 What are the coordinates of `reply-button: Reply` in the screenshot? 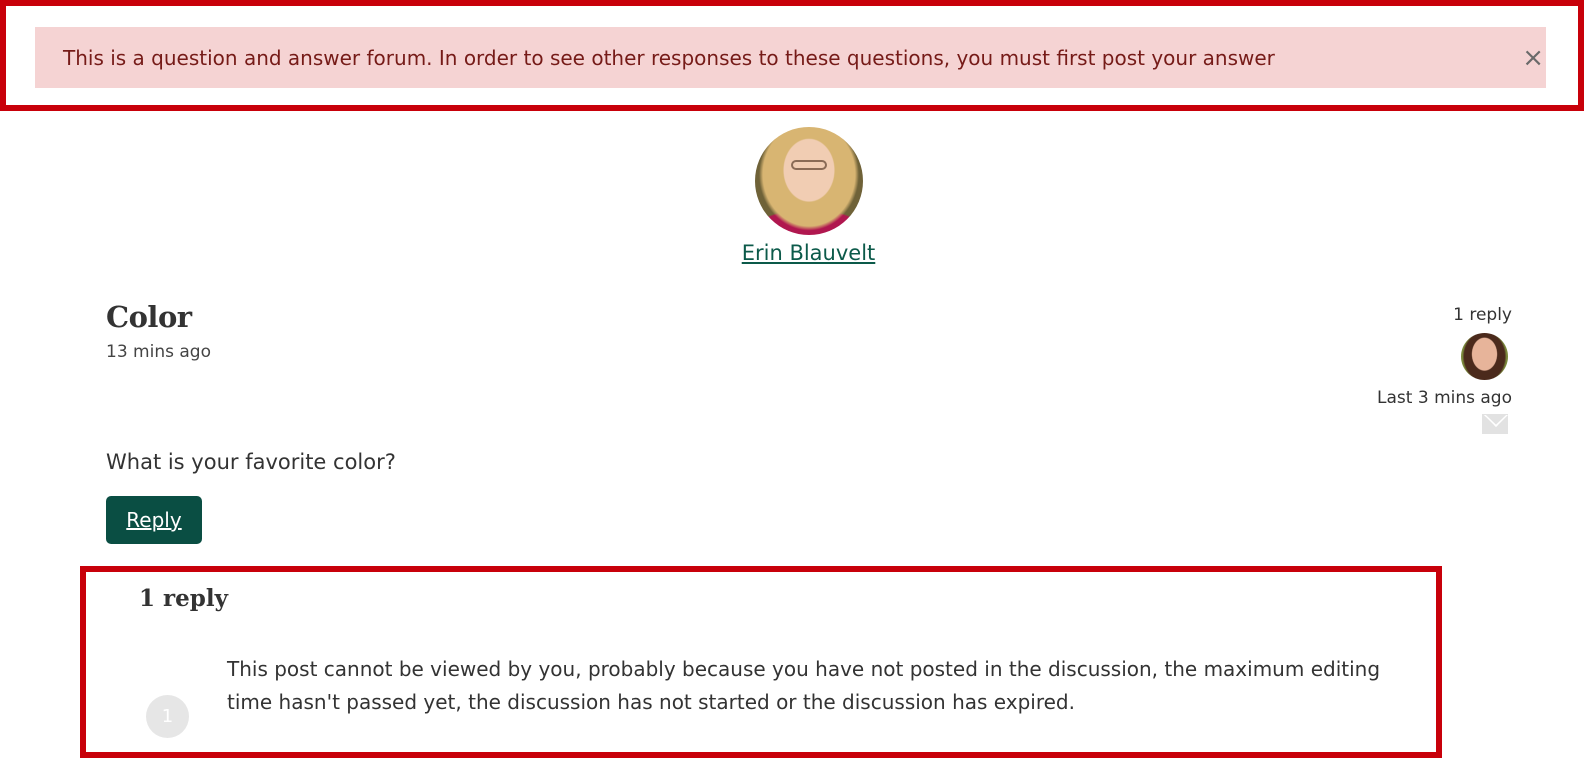 It's located at (154, 520).